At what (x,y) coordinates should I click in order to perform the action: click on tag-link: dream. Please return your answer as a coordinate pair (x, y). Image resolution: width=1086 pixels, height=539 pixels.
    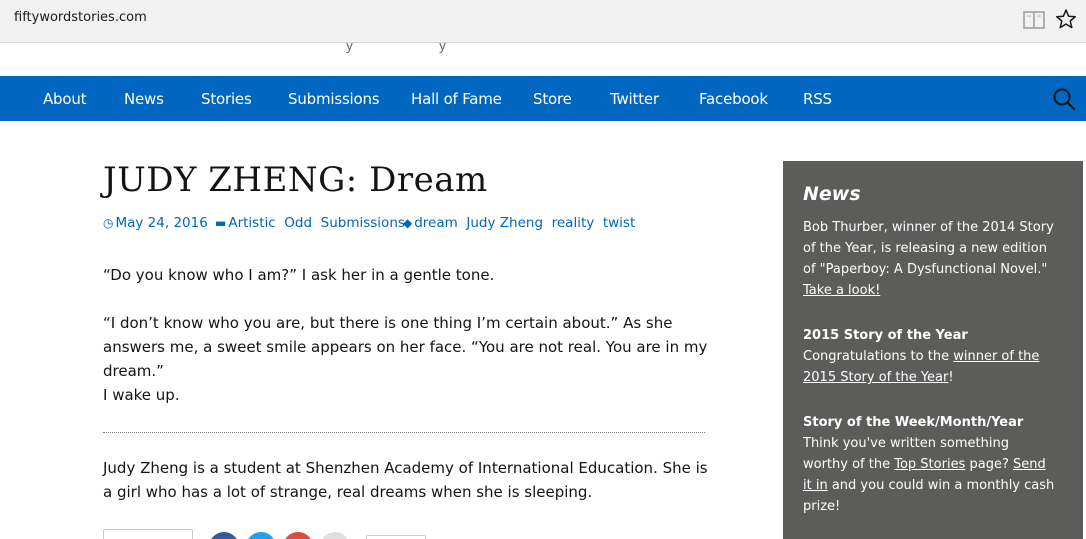
    Looking at the image, I should click on (436, 223).